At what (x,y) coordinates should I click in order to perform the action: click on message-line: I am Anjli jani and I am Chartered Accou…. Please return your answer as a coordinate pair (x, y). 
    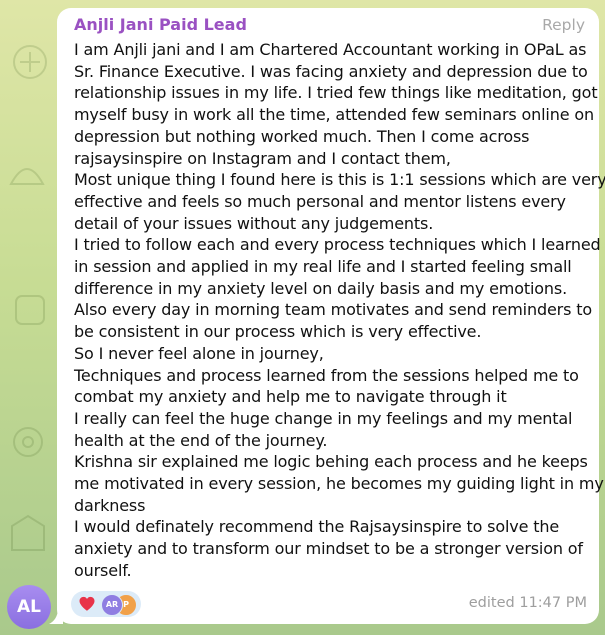
    Looking at the image, I should click on (330, 49).